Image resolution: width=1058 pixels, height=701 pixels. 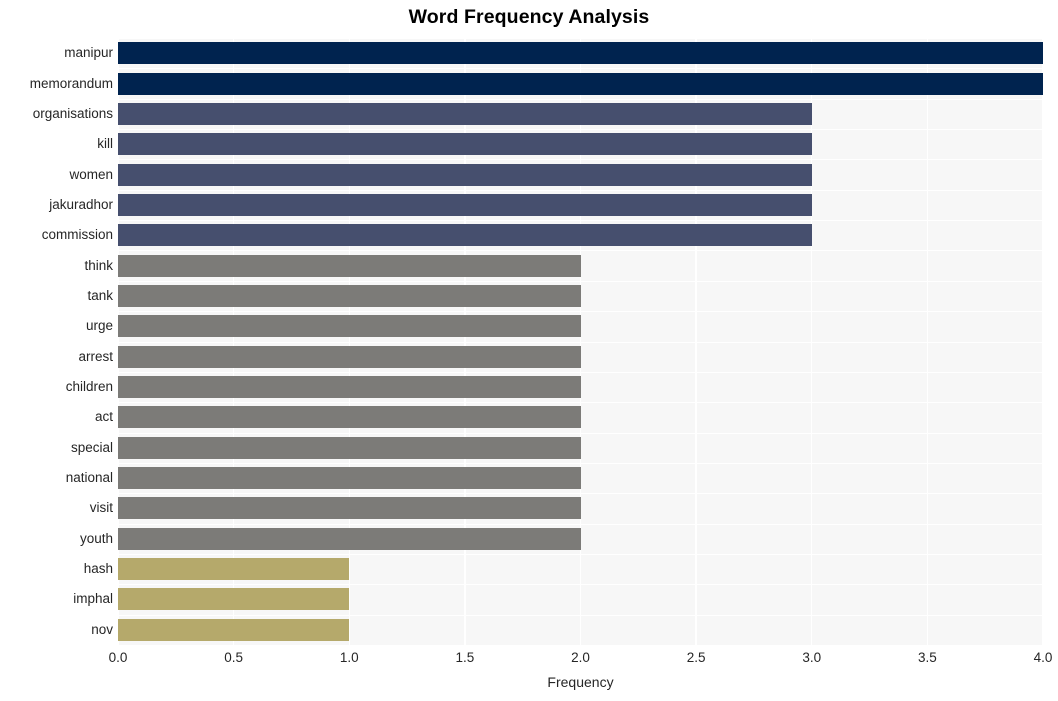 I want to click on y-axis-tick-label: children, so click(x=89, y=387).